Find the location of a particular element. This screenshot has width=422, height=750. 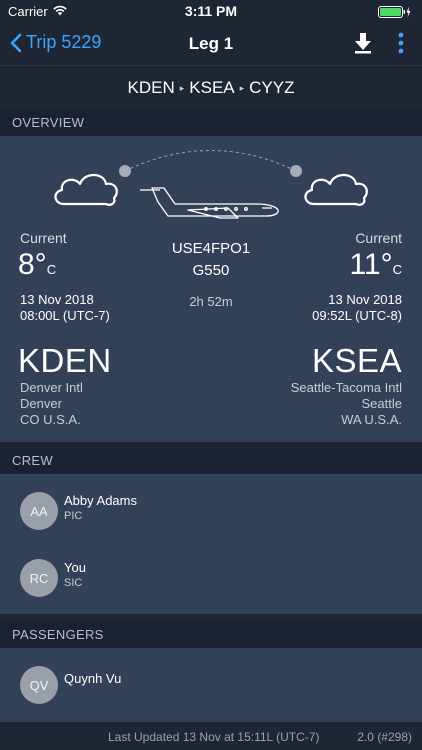

route-stop-destination: KSEA is located at coordinates (212, 87).